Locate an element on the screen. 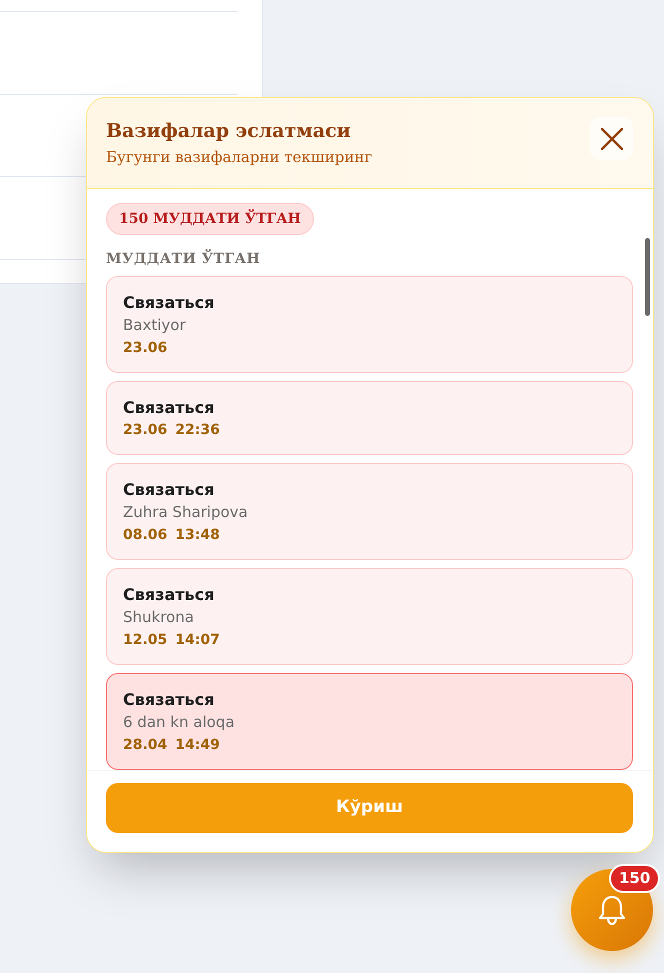  task-card: Связаться 6 dan kn aloqa 28.04 14:49 is located at coordinates (369, 721).